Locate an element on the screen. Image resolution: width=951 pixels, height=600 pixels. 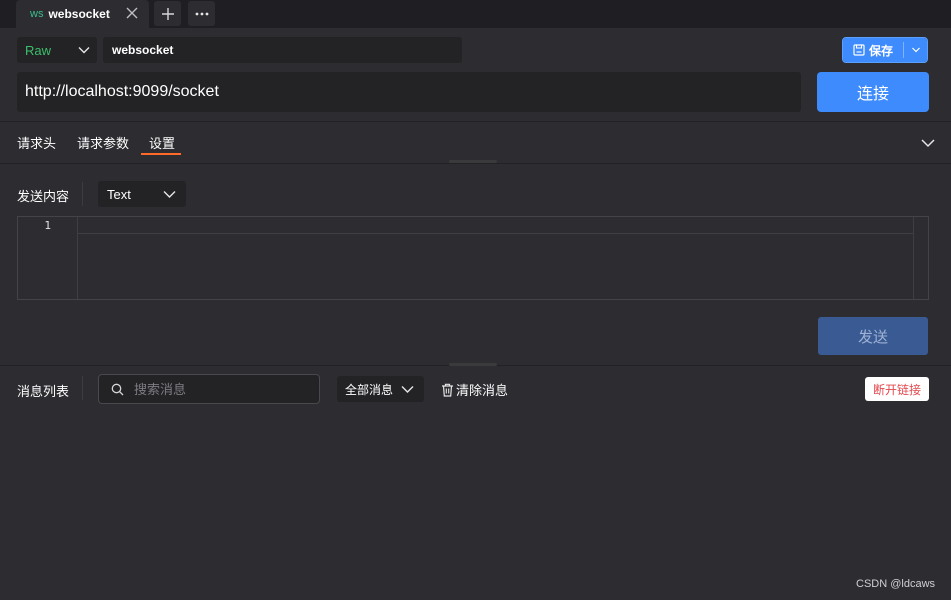
new-tab-button is located at coordinates (167, 13).